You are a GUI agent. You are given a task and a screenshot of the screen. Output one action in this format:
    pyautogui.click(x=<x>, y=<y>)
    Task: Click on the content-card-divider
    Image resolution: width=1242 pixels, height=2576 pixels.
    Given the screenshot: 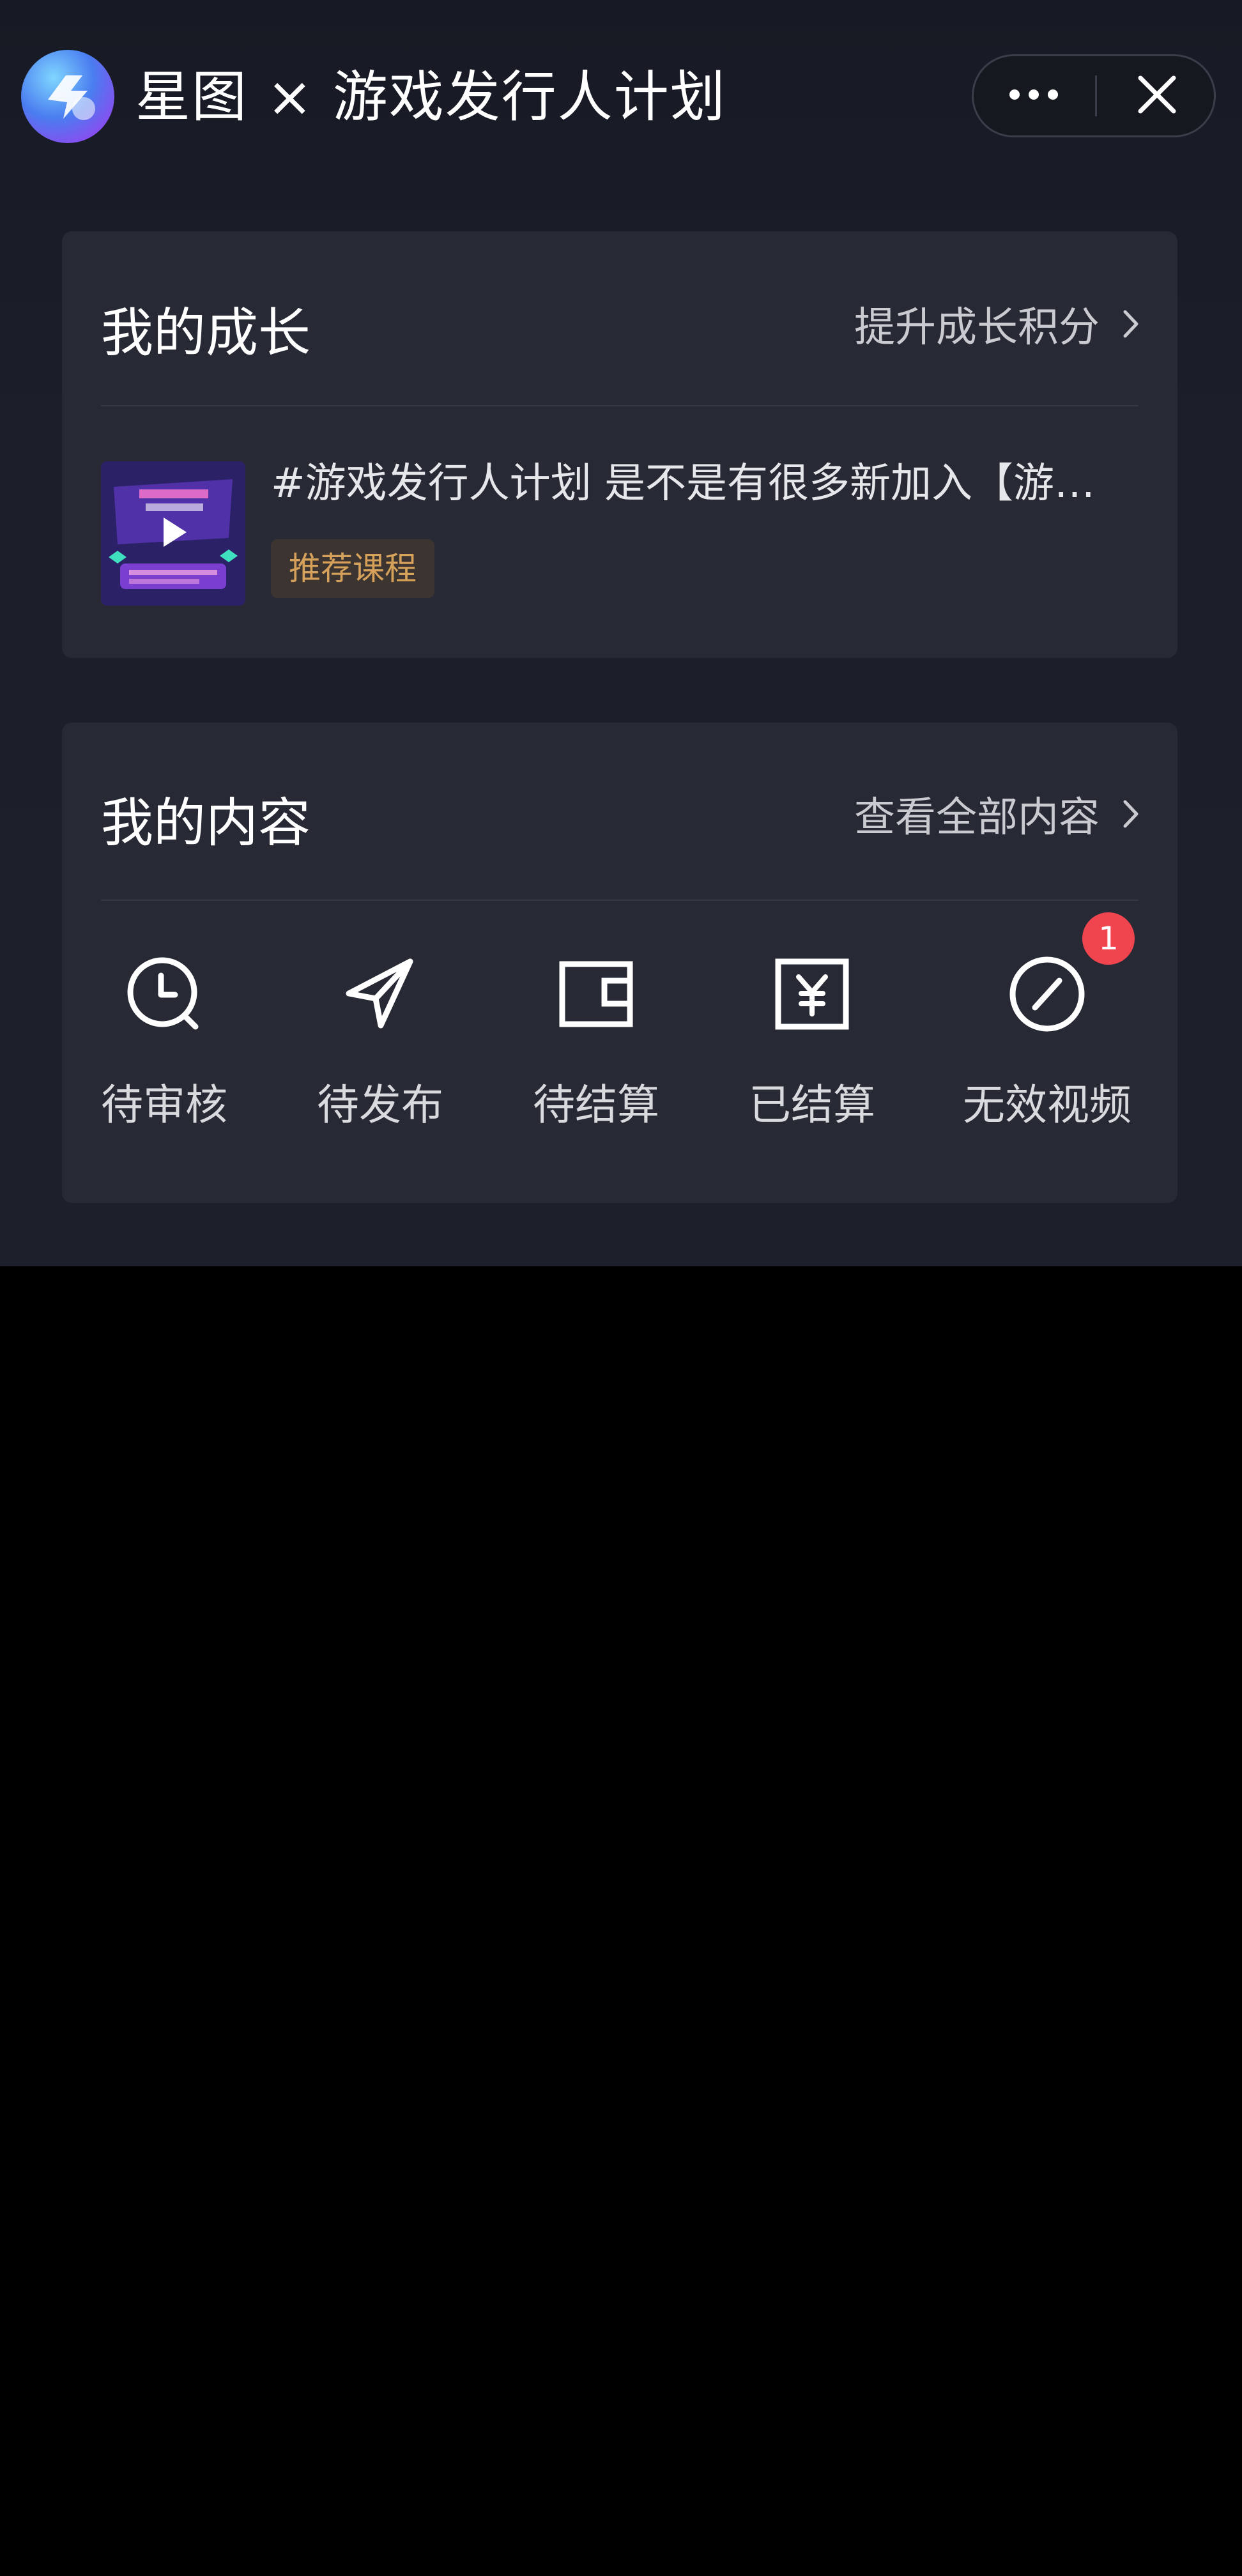 What is the action you would take?
    pyautogui.click(x=619, y=900)
    